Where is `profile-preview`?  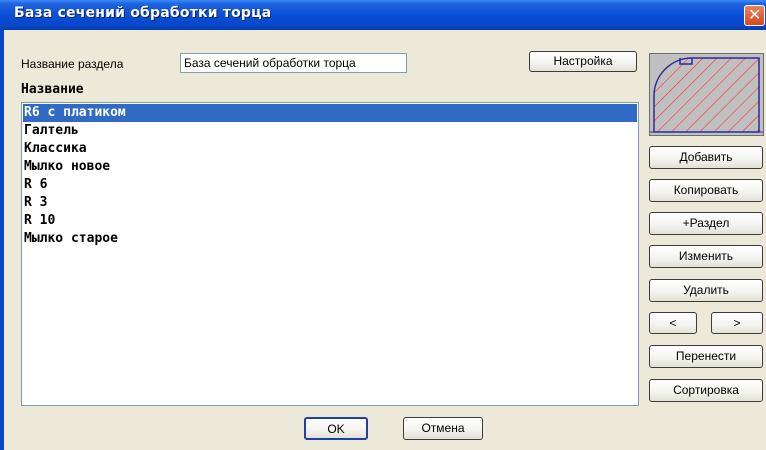 profile-preview is located at coordinates (706, 94).